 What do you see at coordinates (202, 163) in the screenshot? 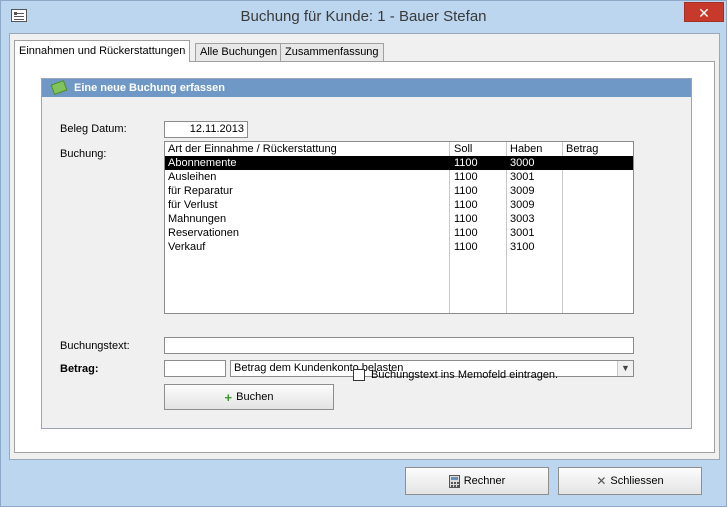
I see `list-cell-art: Abonnemente` at bounding box center [202, 163].